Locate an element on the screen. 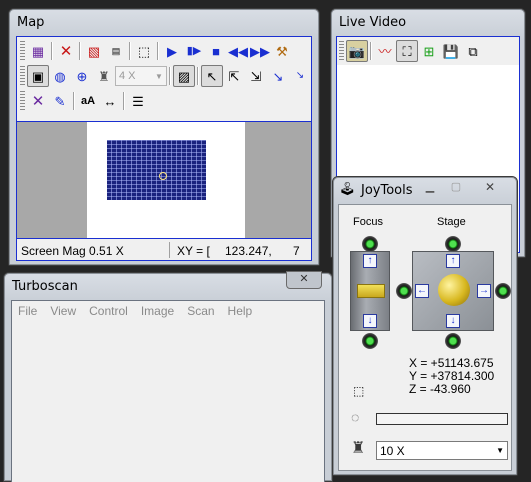 This screenshot has width=531, height=482. menu-help: Help is located at coordinates (240, 311).